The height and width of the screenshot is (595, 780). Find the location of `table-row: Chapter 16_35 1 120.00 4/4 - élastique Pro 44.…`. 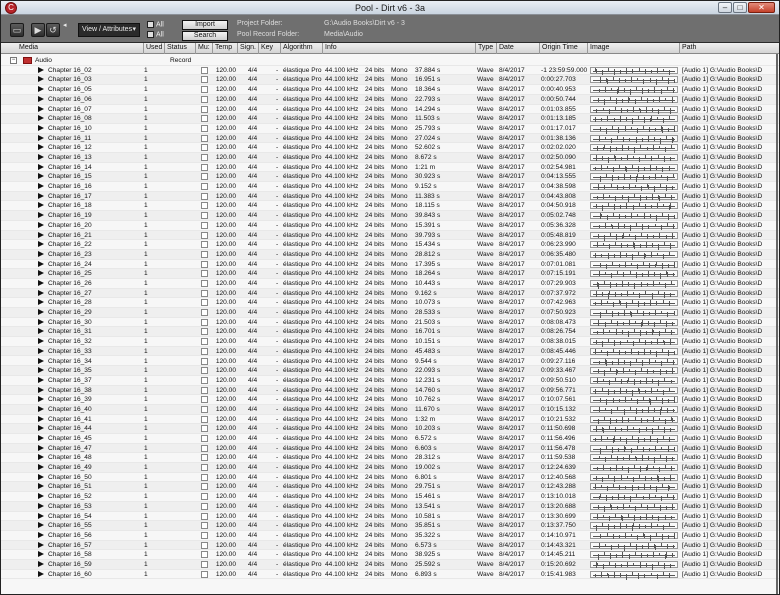

table-row: Chapter 16_35 1 120.00 4/4 - élastique Pro 44.… is located at coordinates (390, 371).